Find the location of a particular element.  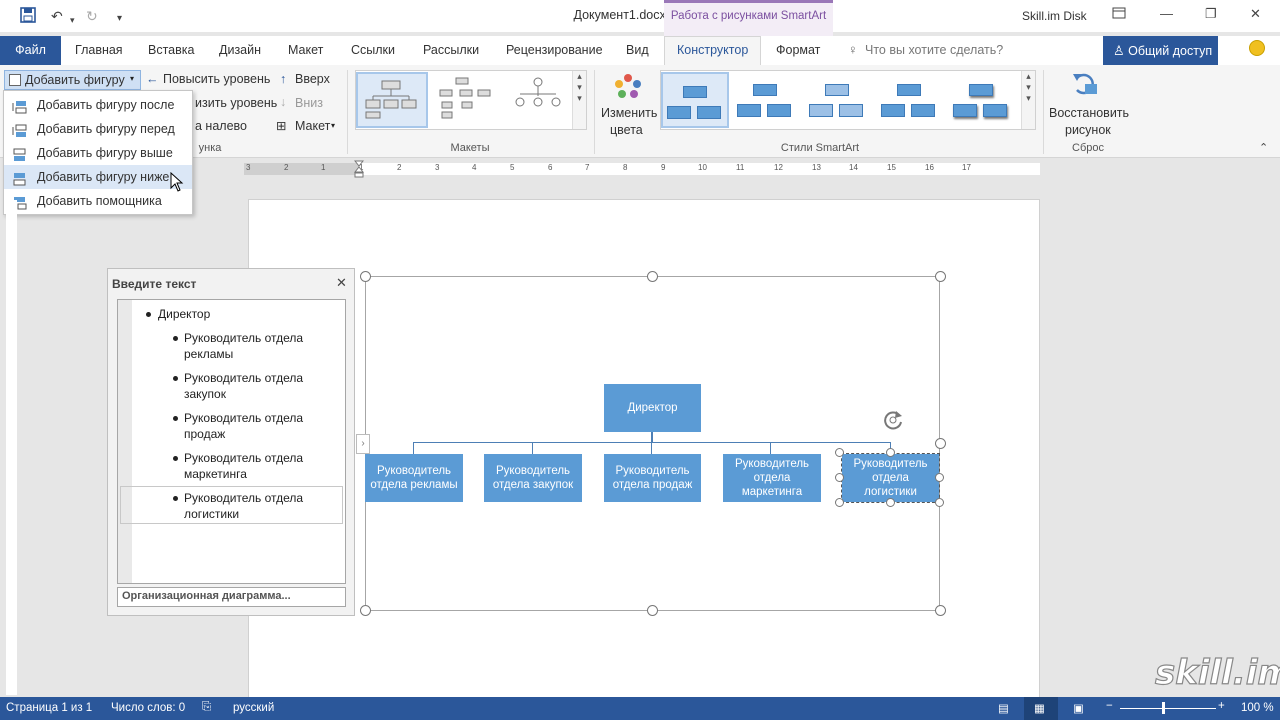

zoom-out-icon: − is located at coordinates (1109, 706).